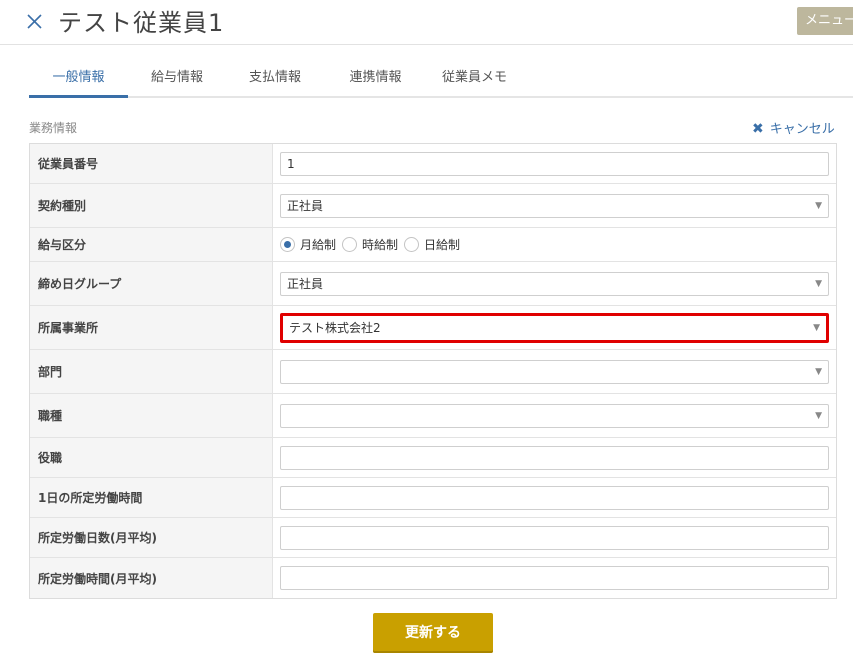 The height and width of the screenshot is (665, 853). I want to click on field-label: 職種, so click(151, 415).